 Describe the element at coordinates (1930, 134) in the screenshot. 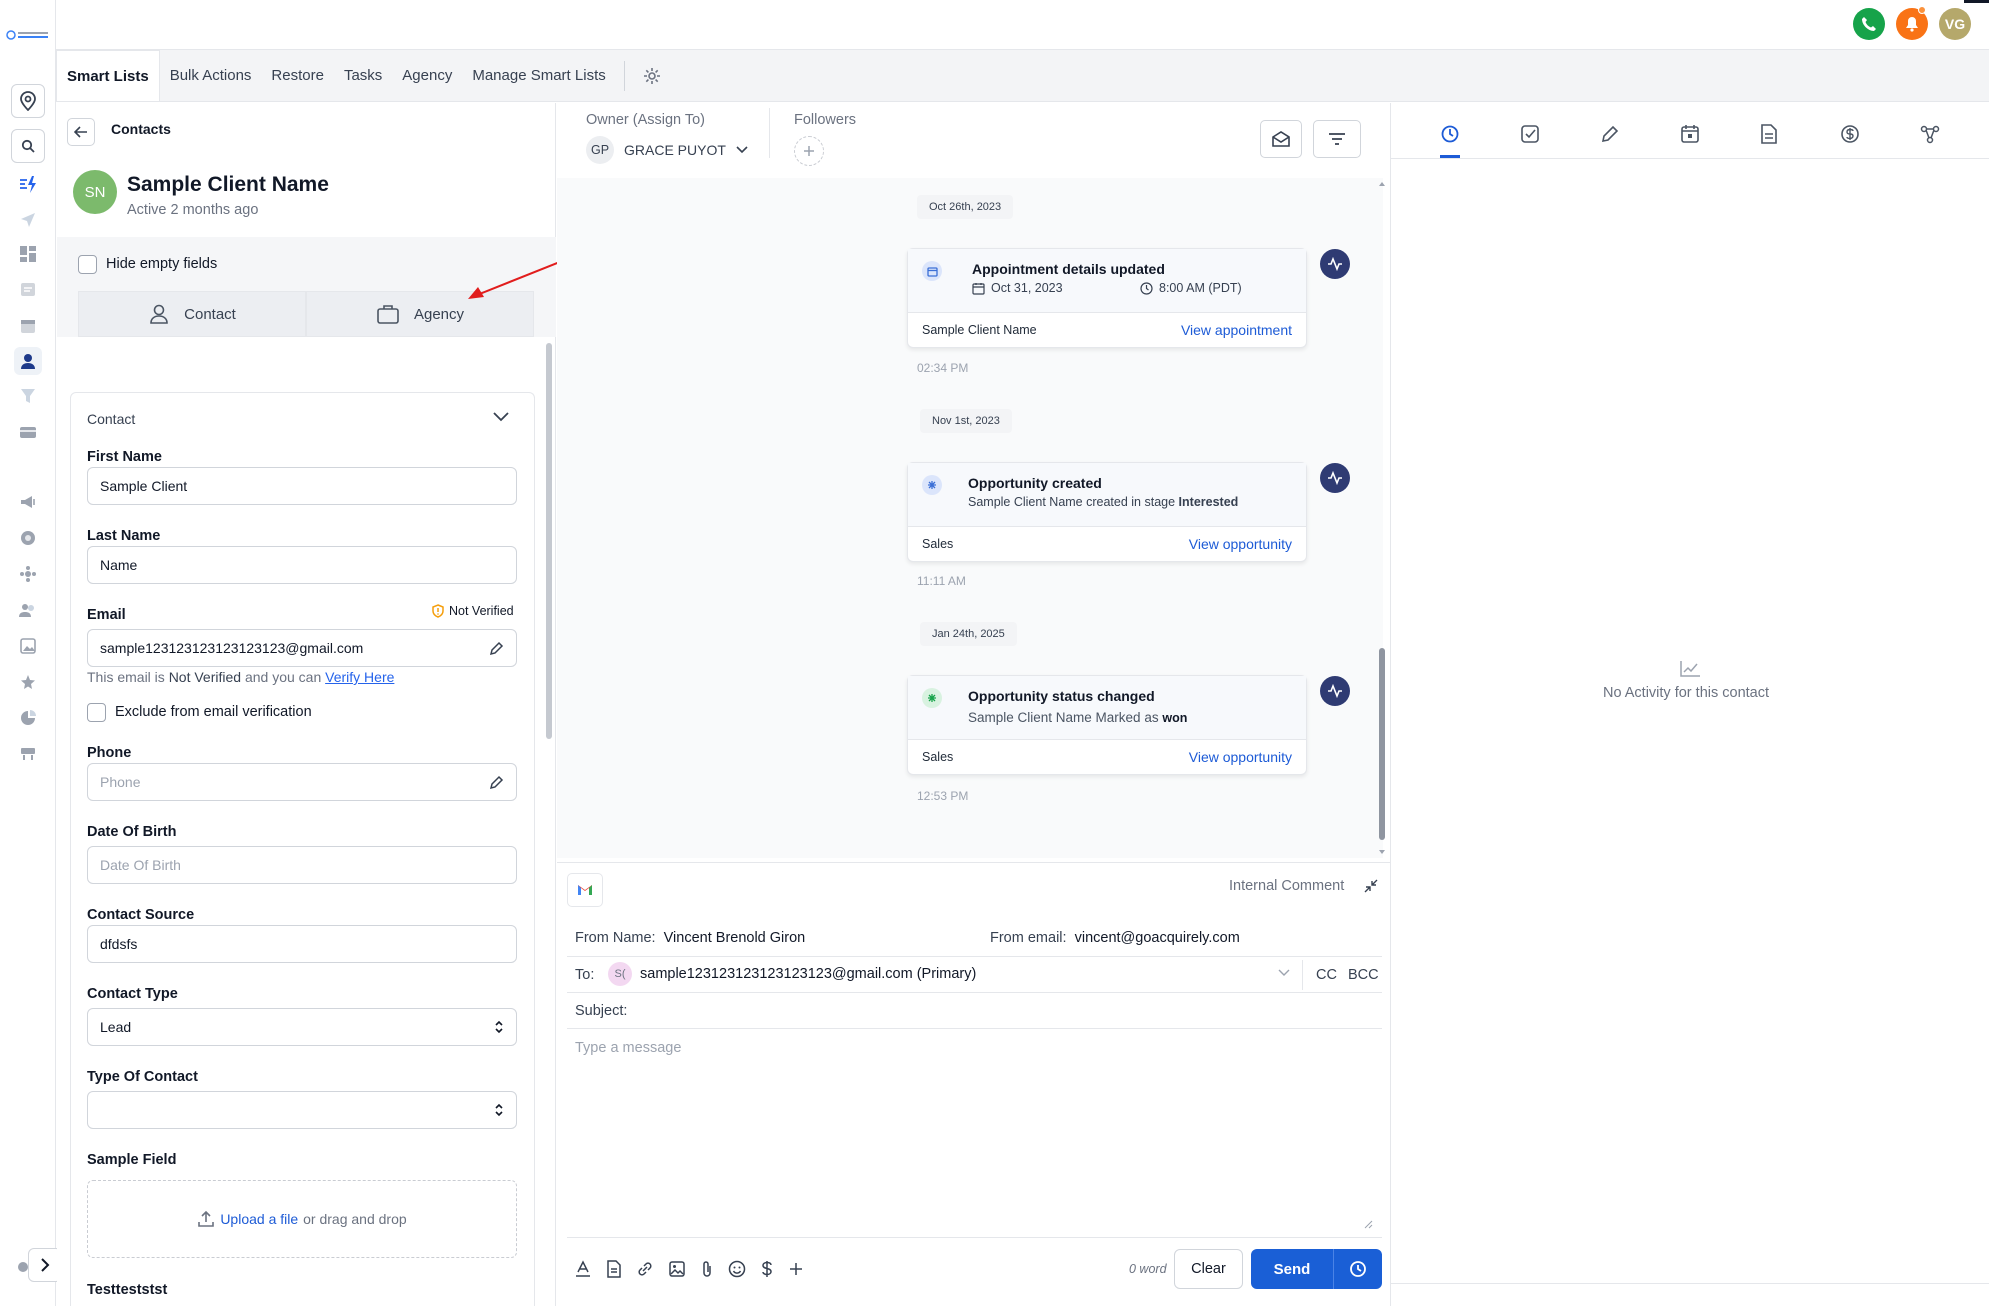

I see `workflow-nodes-icon` at that location.